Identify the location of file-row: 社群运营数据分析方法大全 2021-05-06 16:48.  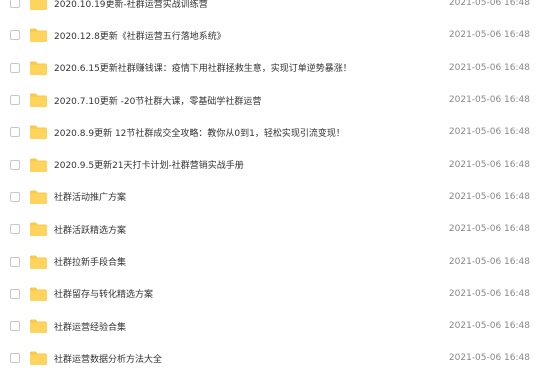
(269, 358).